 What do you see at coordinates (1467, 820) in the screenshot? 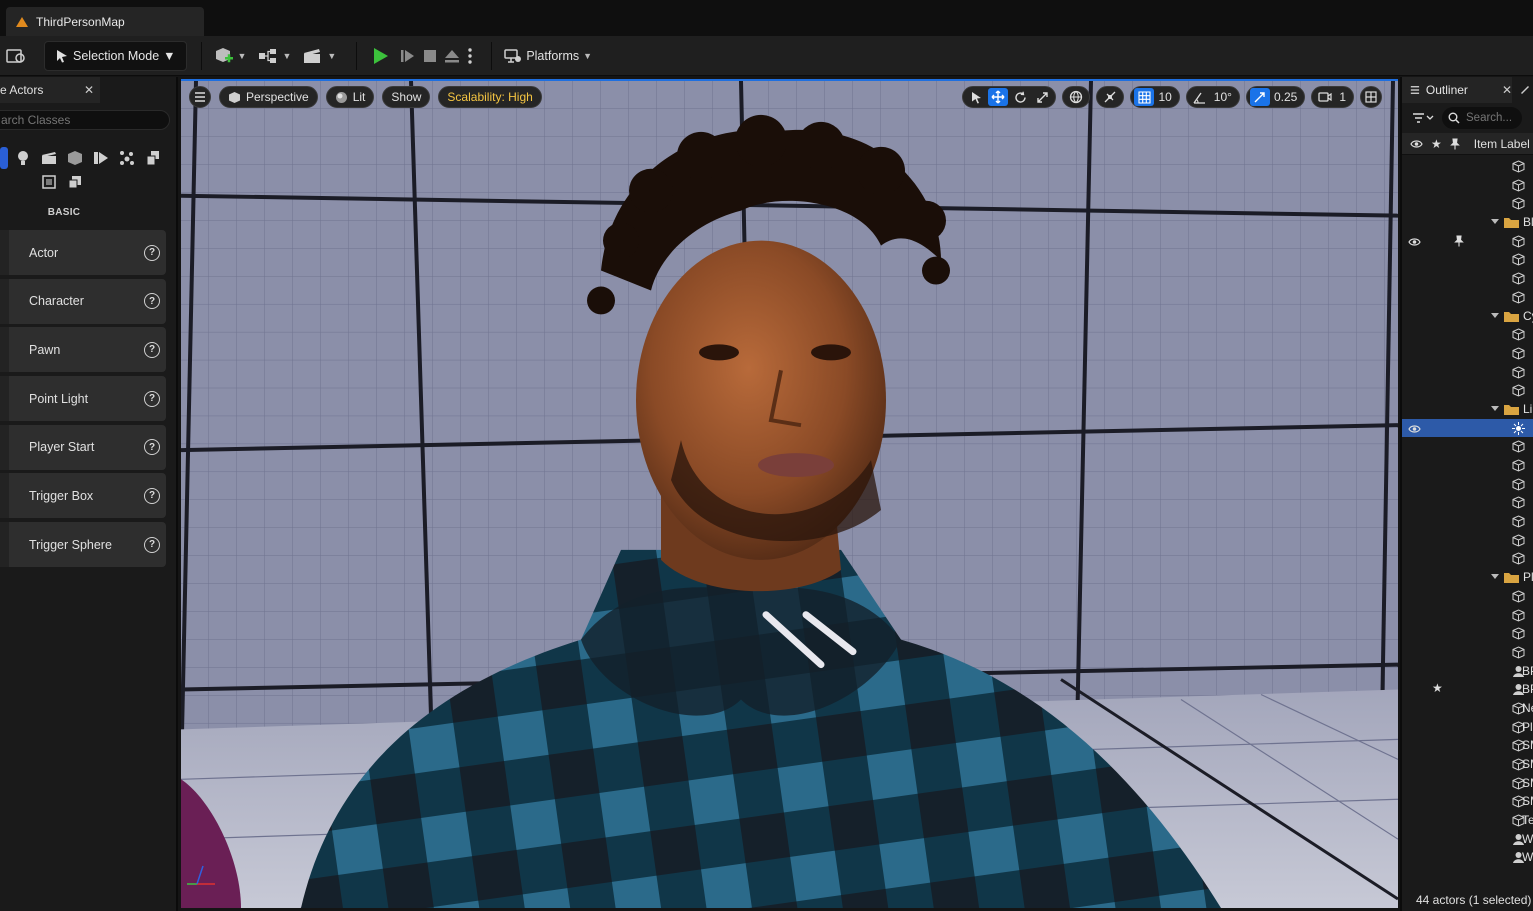
I see `outliner-row: Te` at bounding box center [1467, 820].